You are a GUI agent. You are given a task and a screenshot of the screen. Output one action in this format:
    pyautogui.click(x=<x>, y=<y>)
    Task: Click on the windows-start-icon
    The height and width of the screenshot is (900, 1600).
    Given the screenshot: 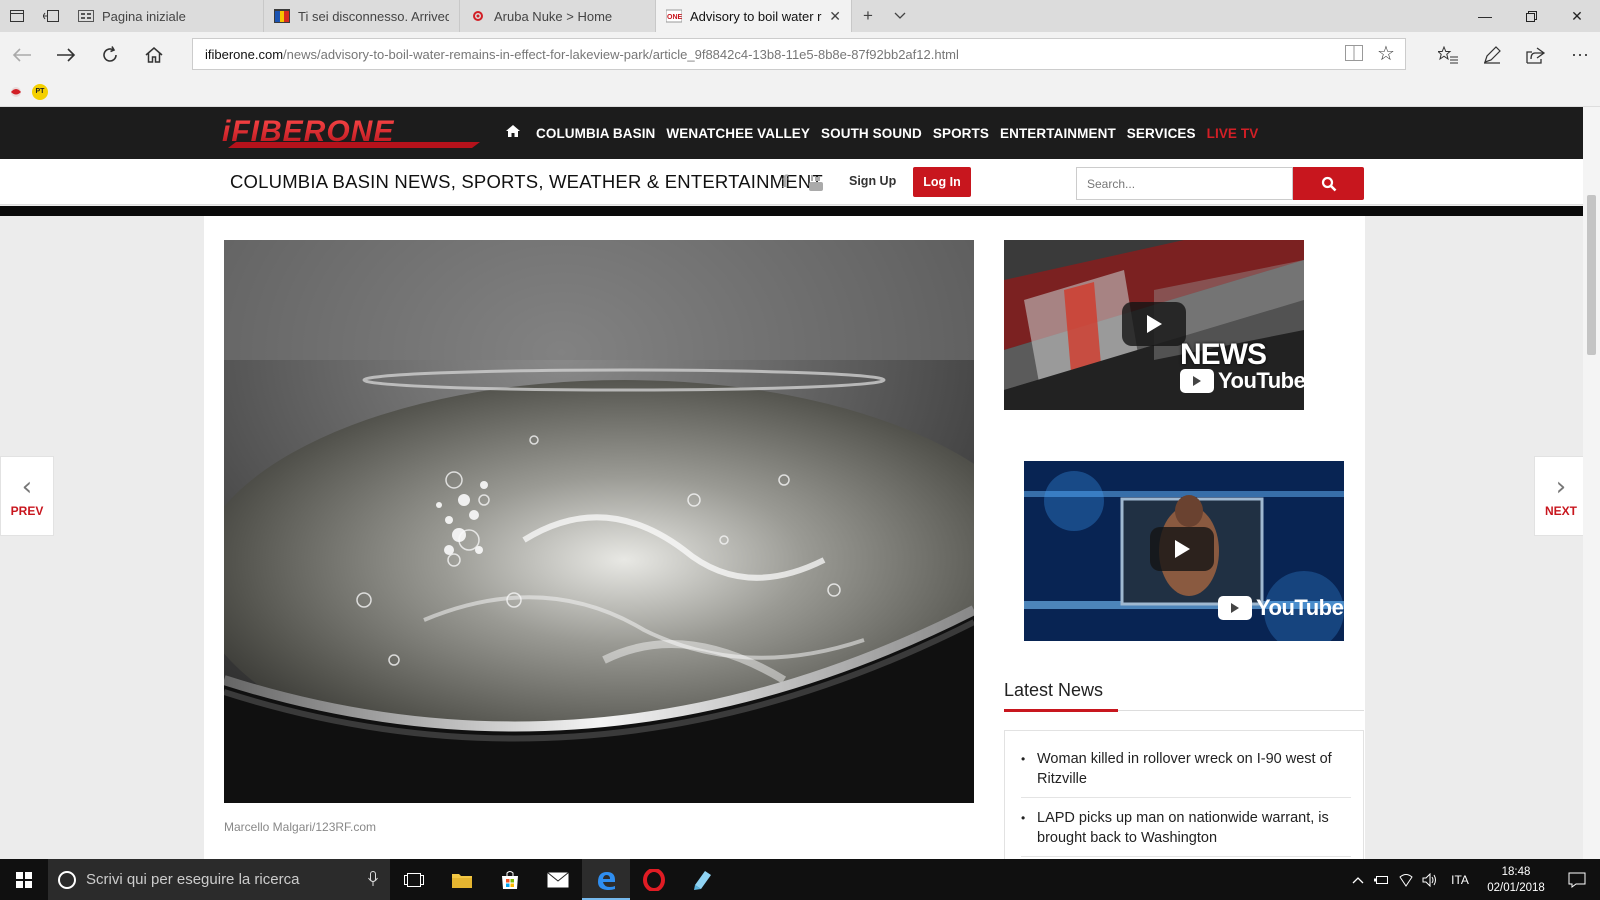 What is the action you would take?
    pyautogui.click(x=24, y=879)
    